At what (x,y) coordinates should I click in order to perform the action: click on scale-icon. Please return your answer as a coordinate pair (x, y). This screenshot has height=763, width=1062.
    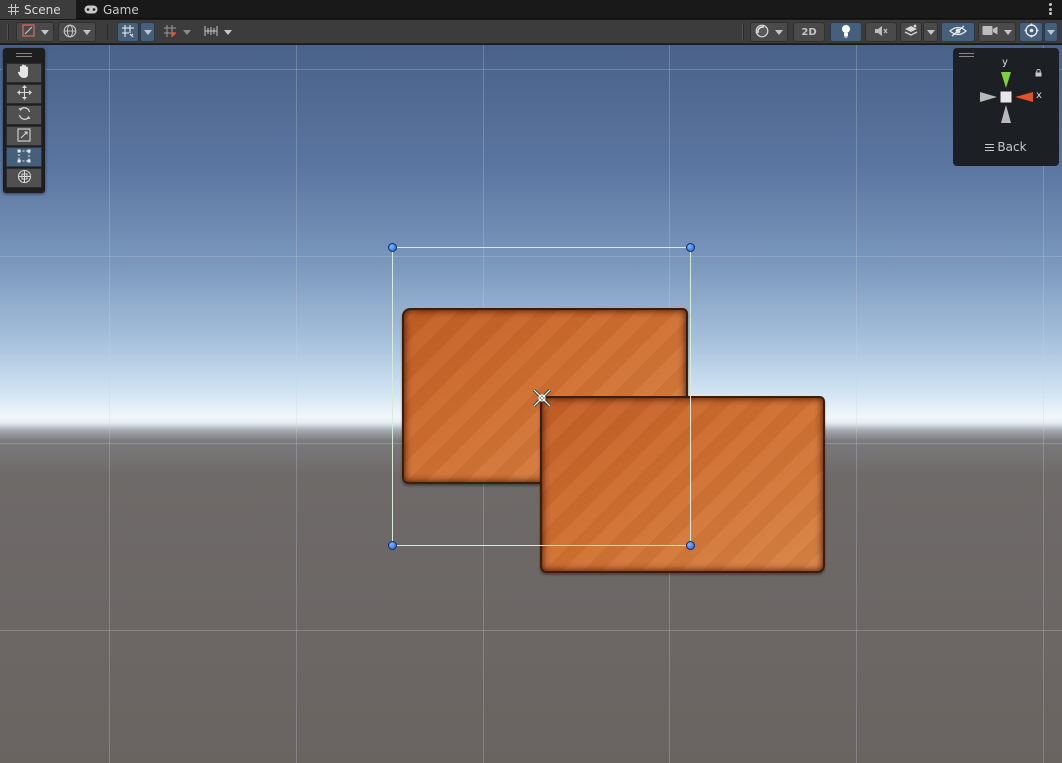
    Looking at the image, I should click on (24, 136).